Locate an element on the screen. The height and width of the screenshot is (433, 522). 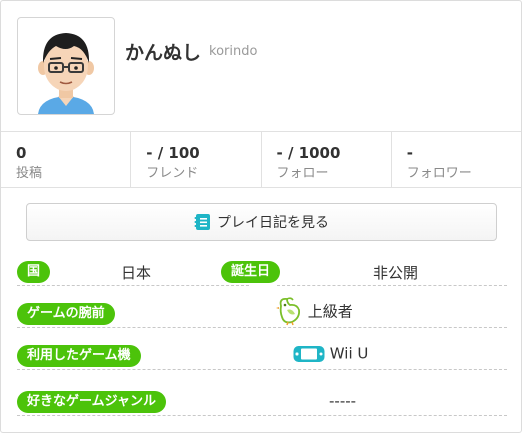
country-value: 日本 is located at coordinates (136, 273).